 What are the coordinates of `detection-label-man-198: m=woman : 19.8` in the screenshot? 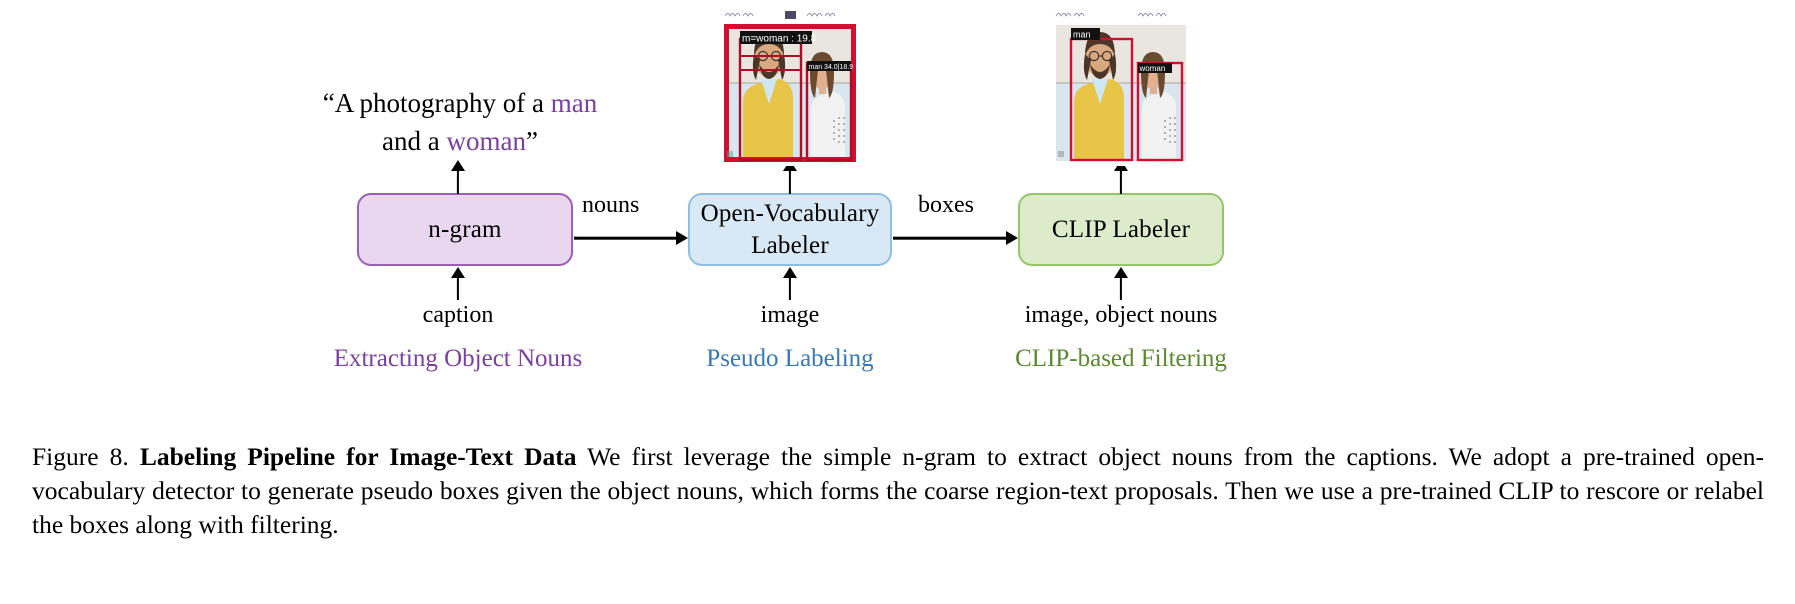 It's located at (779, 39).